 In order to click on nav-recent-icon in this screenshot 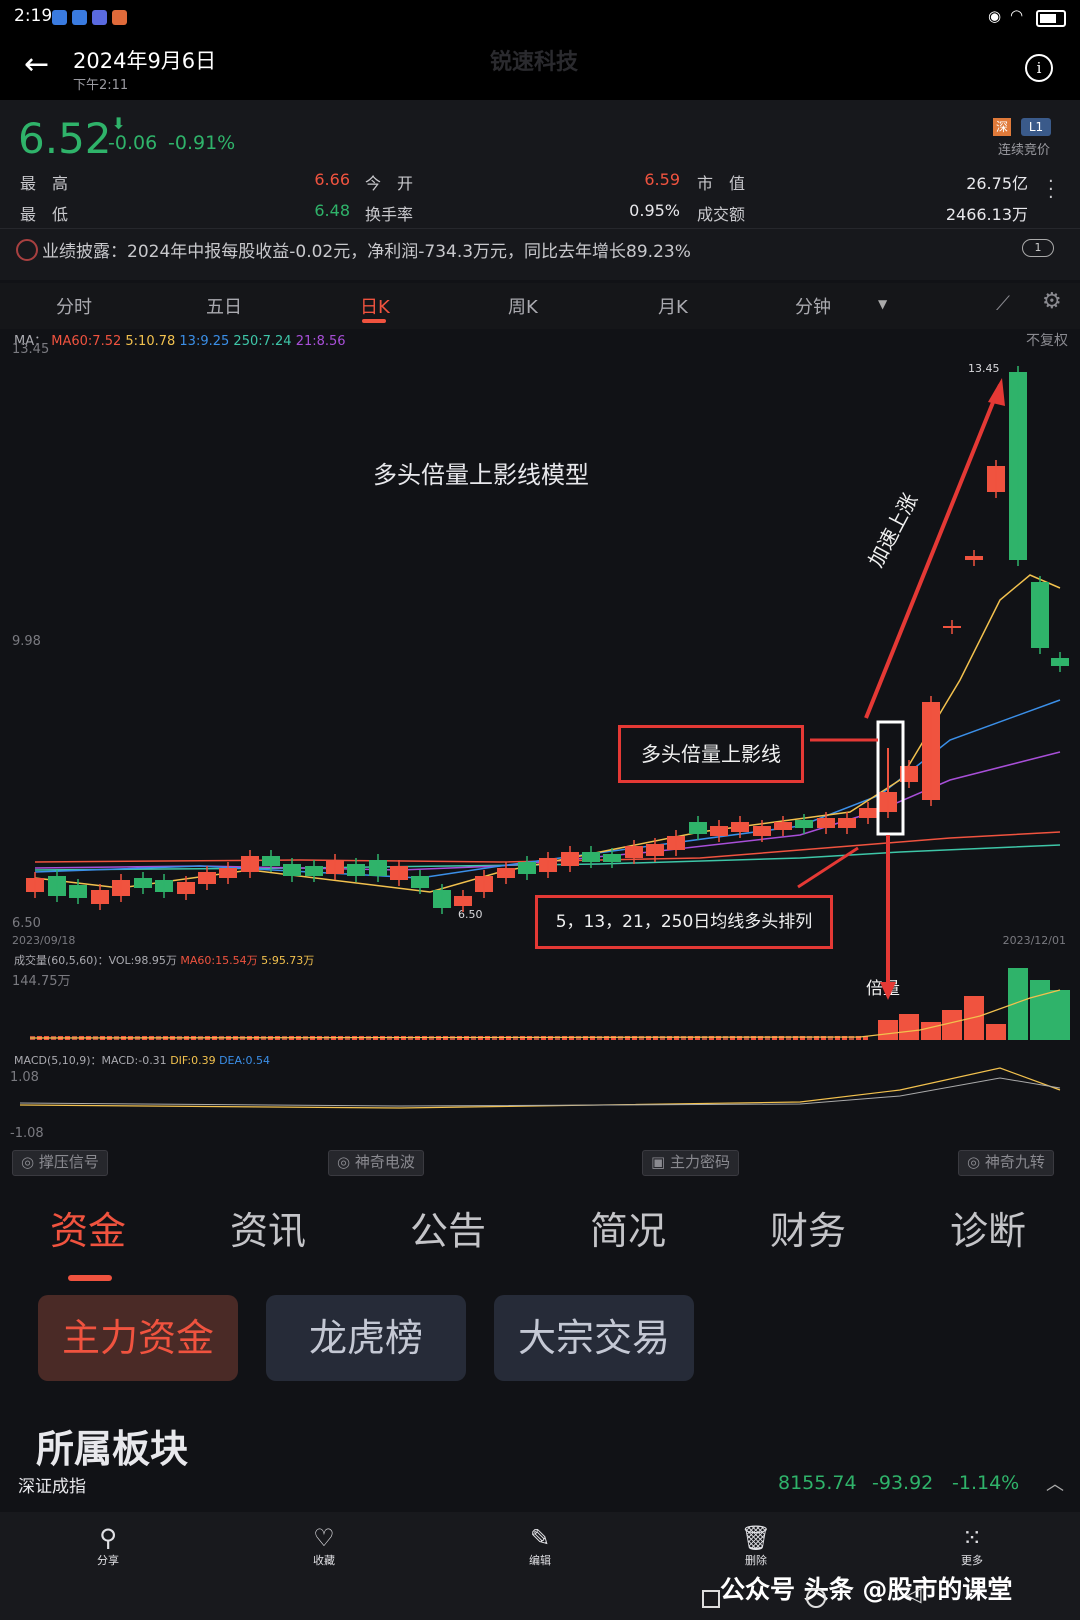, I will do `click(711, 1599)`.